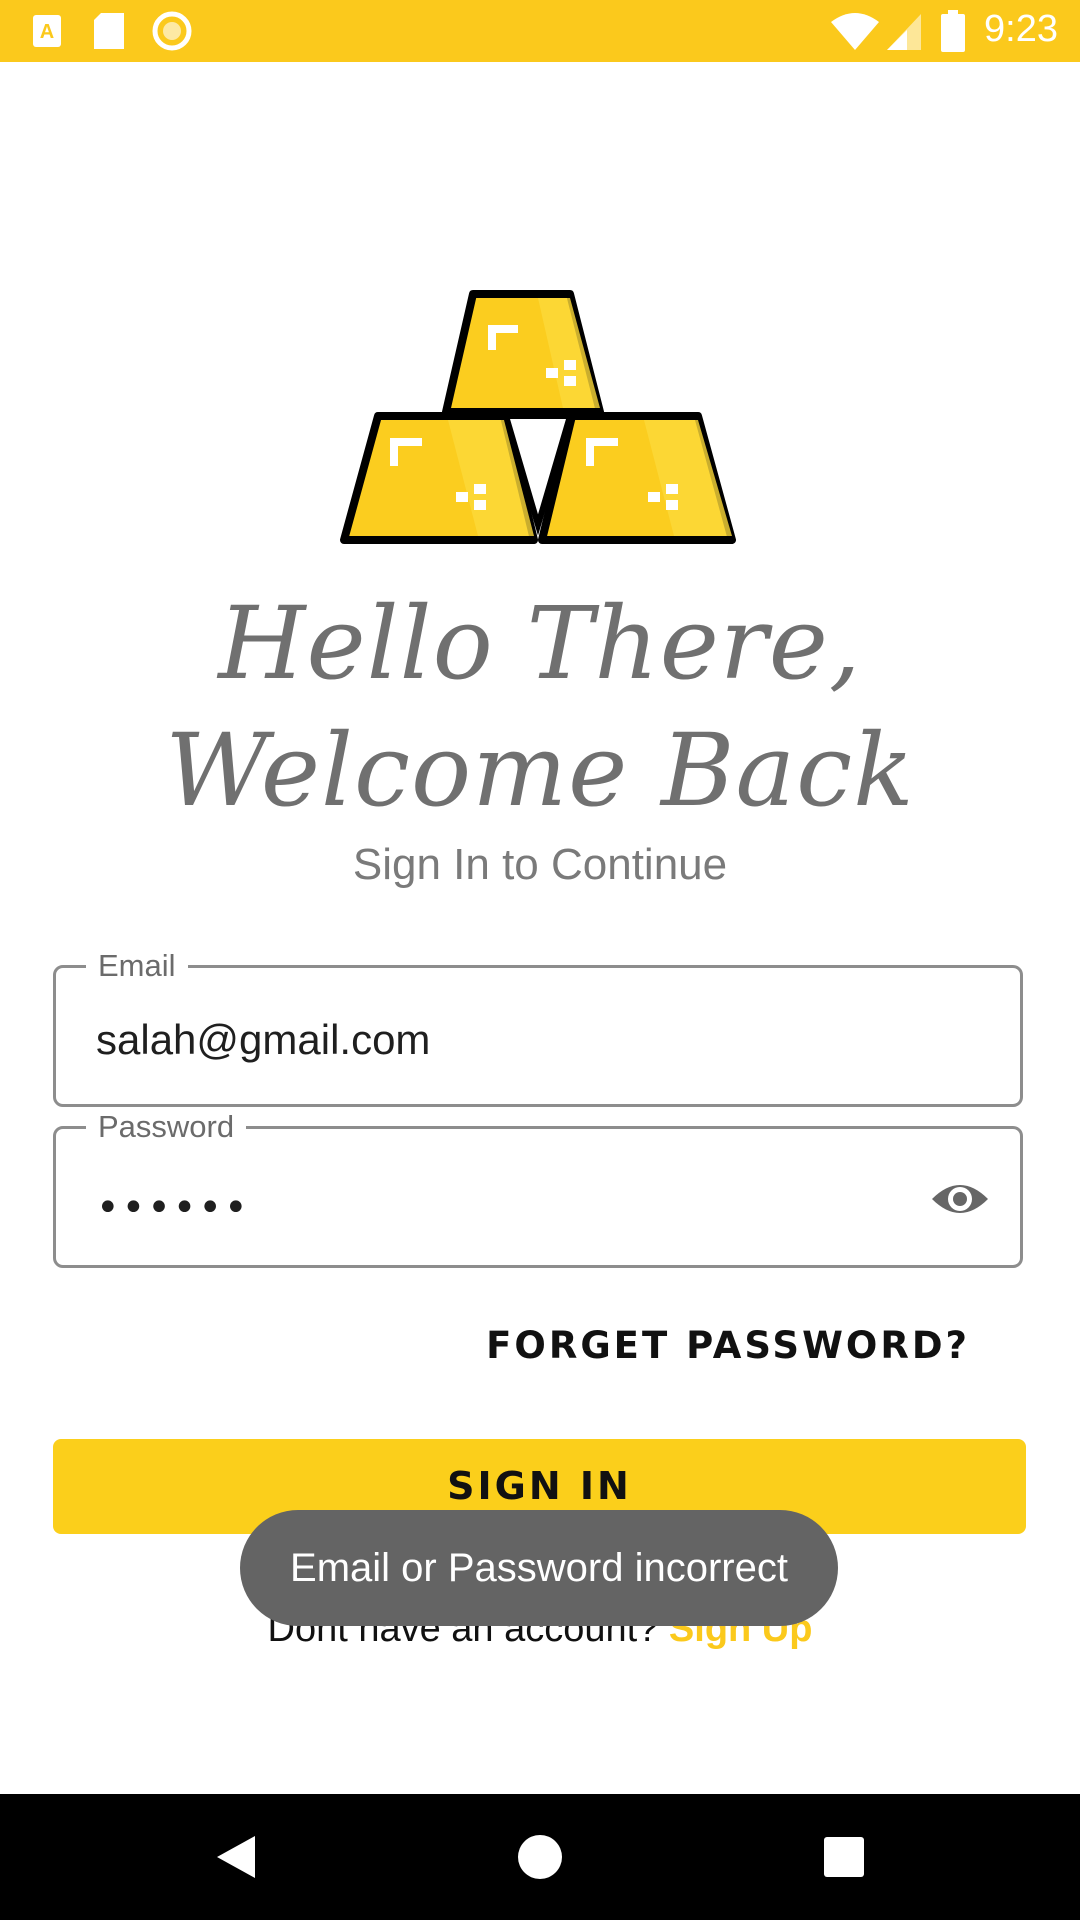 This screenshot has height=1920, width=1080. Describe the element at coordinates (540, 864) in the screenshot. I see `subtitle: Sign In to Continue` at that location.